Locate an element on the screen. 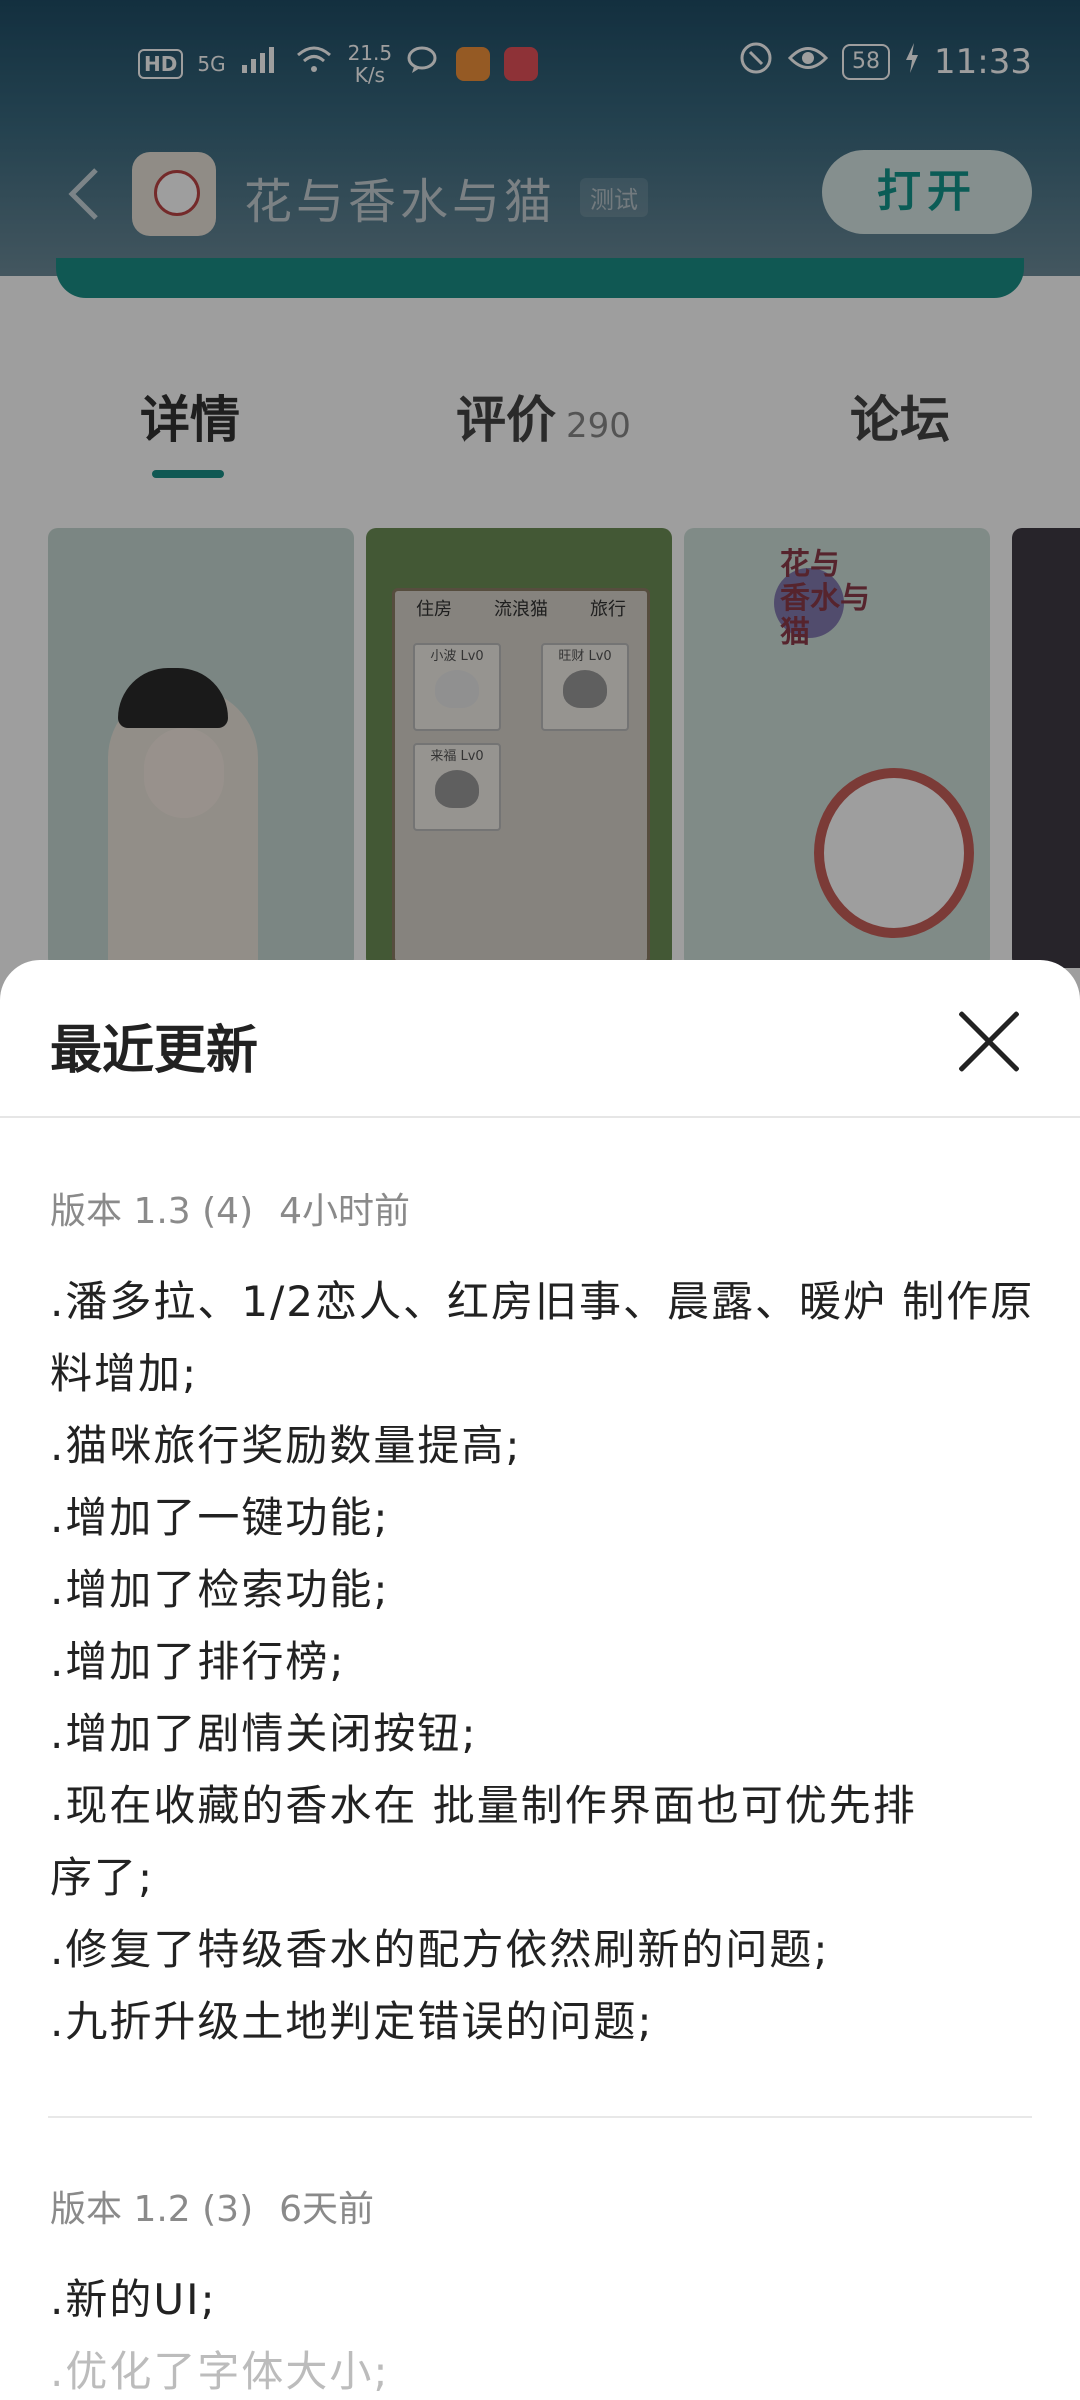  version-time: 6天前 is located at coordinates (327, 2209).